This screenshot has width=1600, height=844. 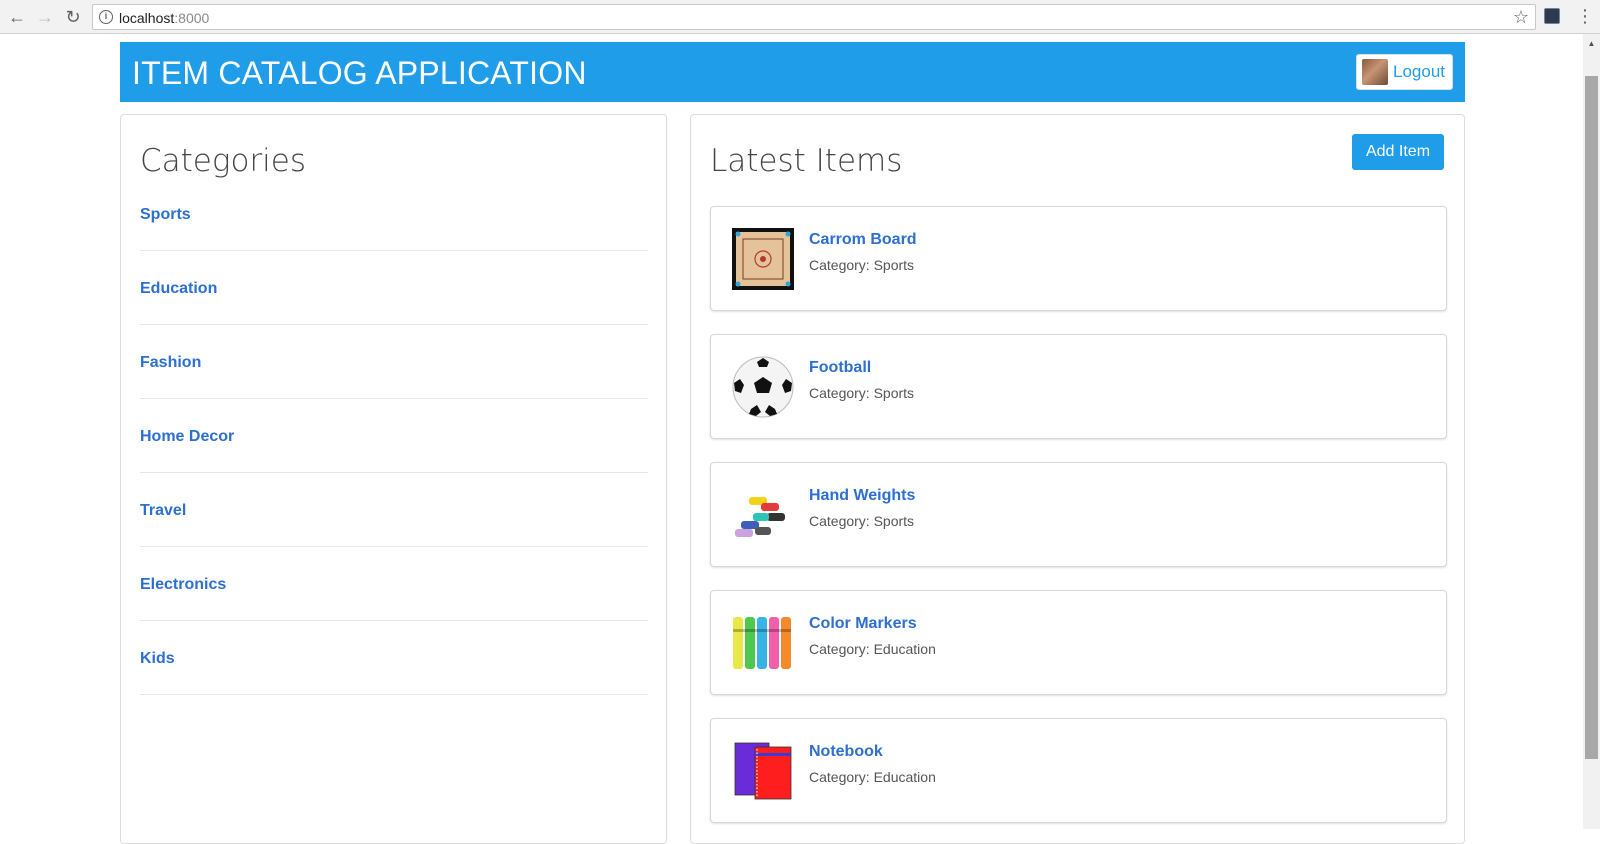 I want to click on color-markers-image, so click(x=762, y=643).